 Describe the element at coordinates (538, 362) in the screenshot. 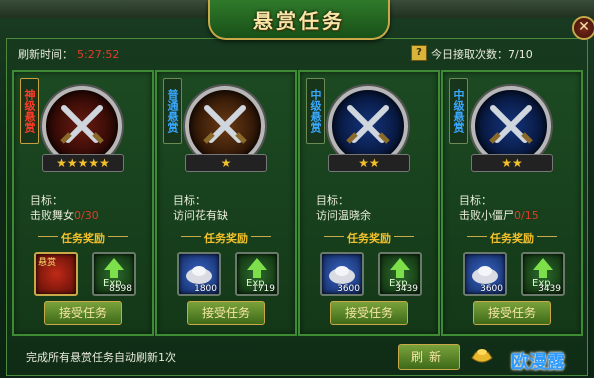

I see `watermark: 欧漫露` at that location.